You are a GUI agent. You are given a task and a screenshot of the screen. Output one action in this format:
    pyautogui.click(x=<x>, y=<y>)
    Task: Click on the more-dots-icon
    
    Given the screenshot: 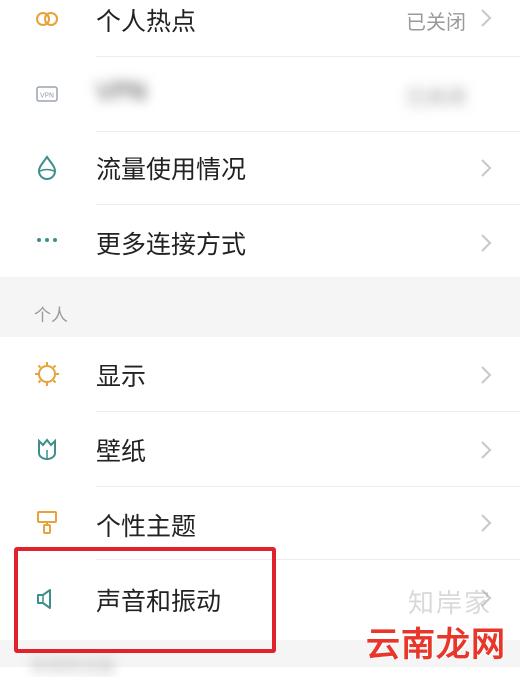 What is the action you would take?
    pyautogui.click(x=47, y=240)
    